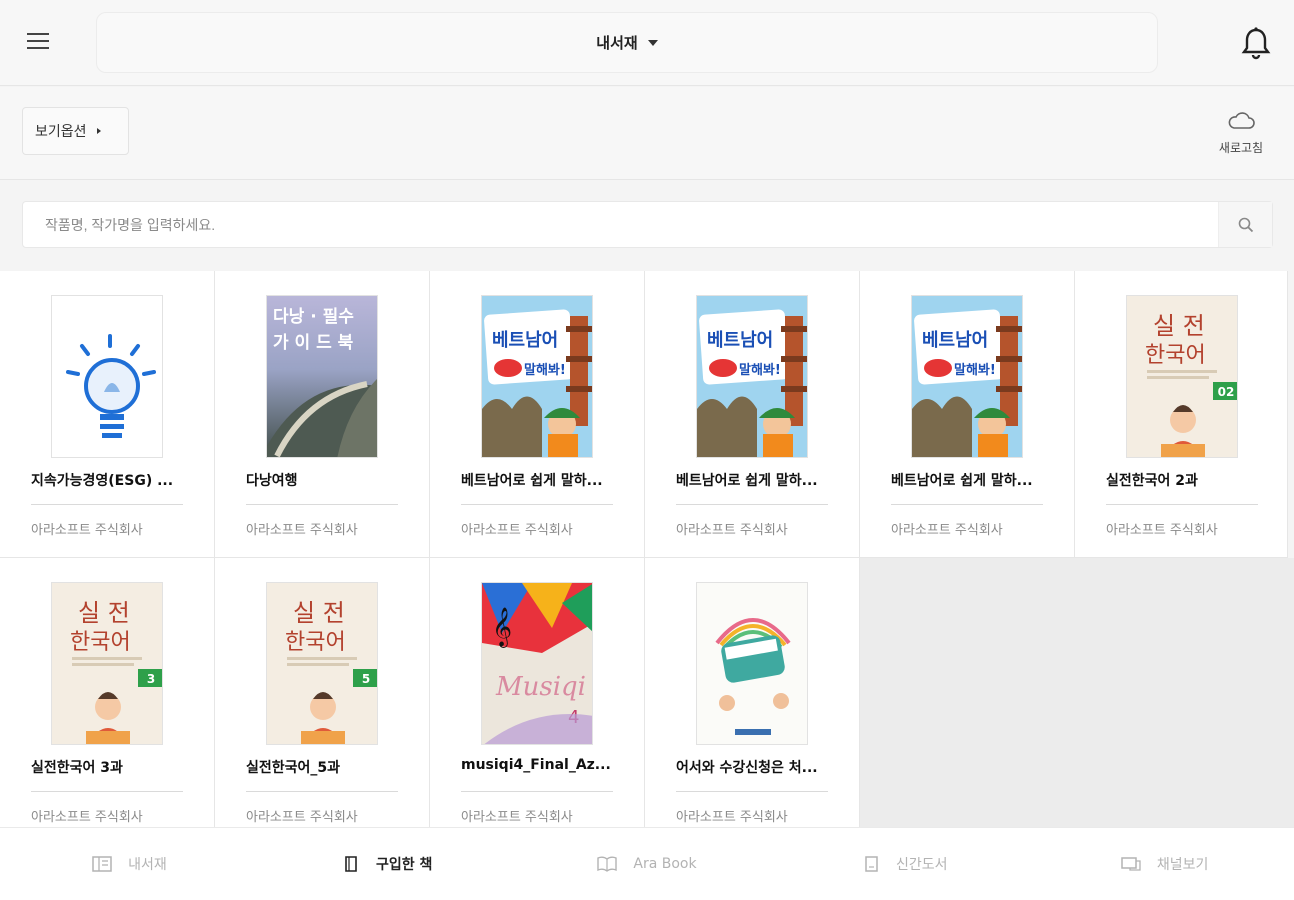  Describe the element at coordinates (876, 864) in the screenshot. I see `new-book-icon` at that location.